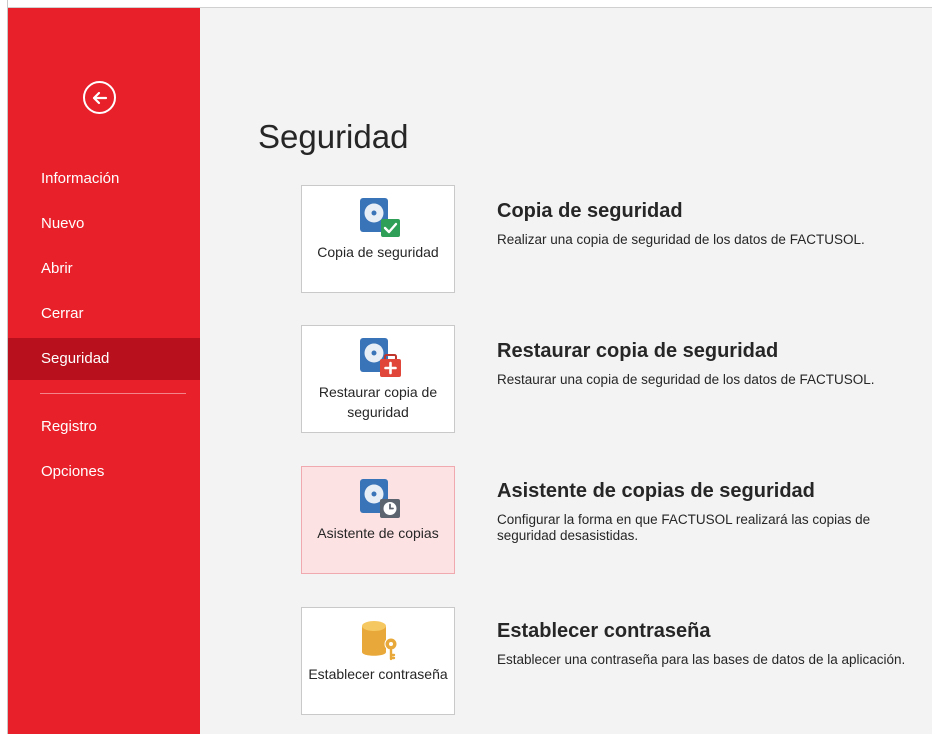 The width and height of the screenshot is (932, 734). What do you see at coordinates (104, 427) in the screenshot?
I see `sidebar-item-registro: Registro` at bounding box center [104, 427].